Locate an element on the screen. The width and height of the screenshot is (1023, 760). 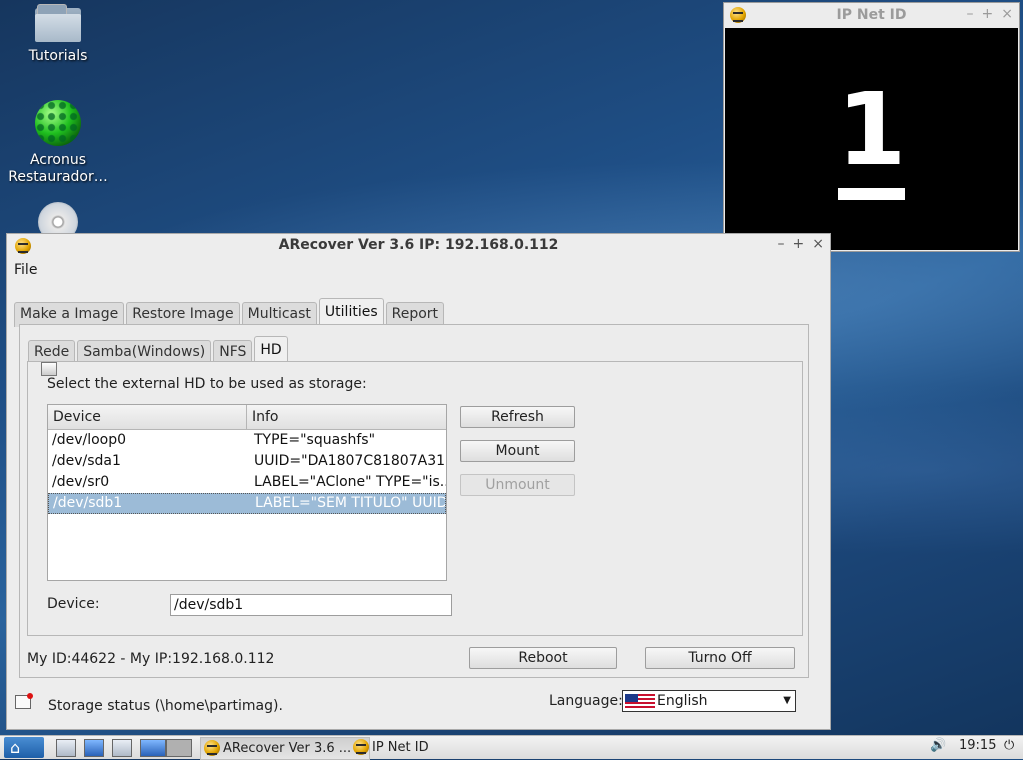
clock: 19:15 is located at coordinates (978, 745).